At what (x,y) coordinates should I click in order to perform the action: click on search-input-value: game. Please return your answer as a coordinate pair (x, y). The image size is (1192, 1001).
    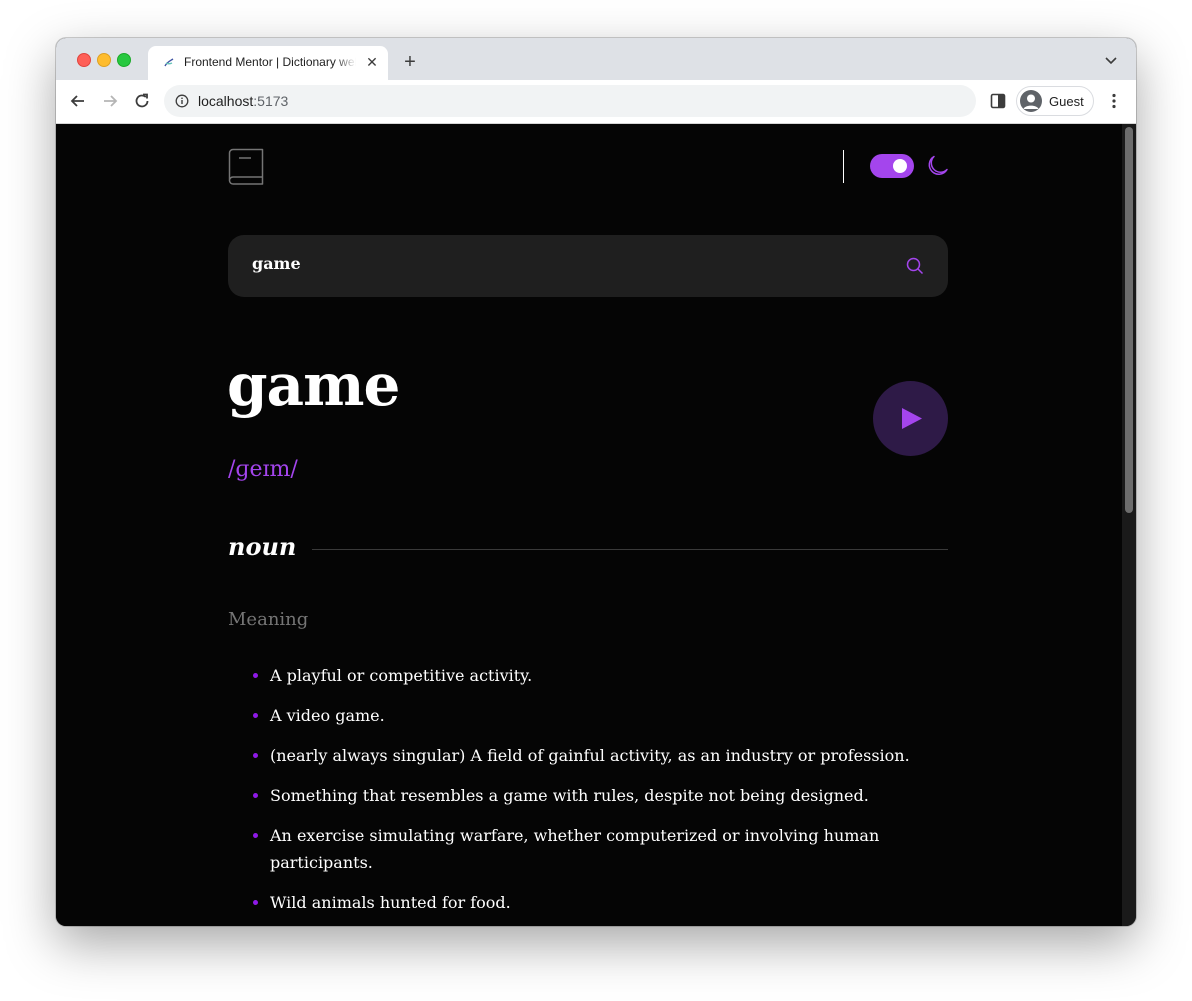
    Looking at the image, I should click on (276, 263).